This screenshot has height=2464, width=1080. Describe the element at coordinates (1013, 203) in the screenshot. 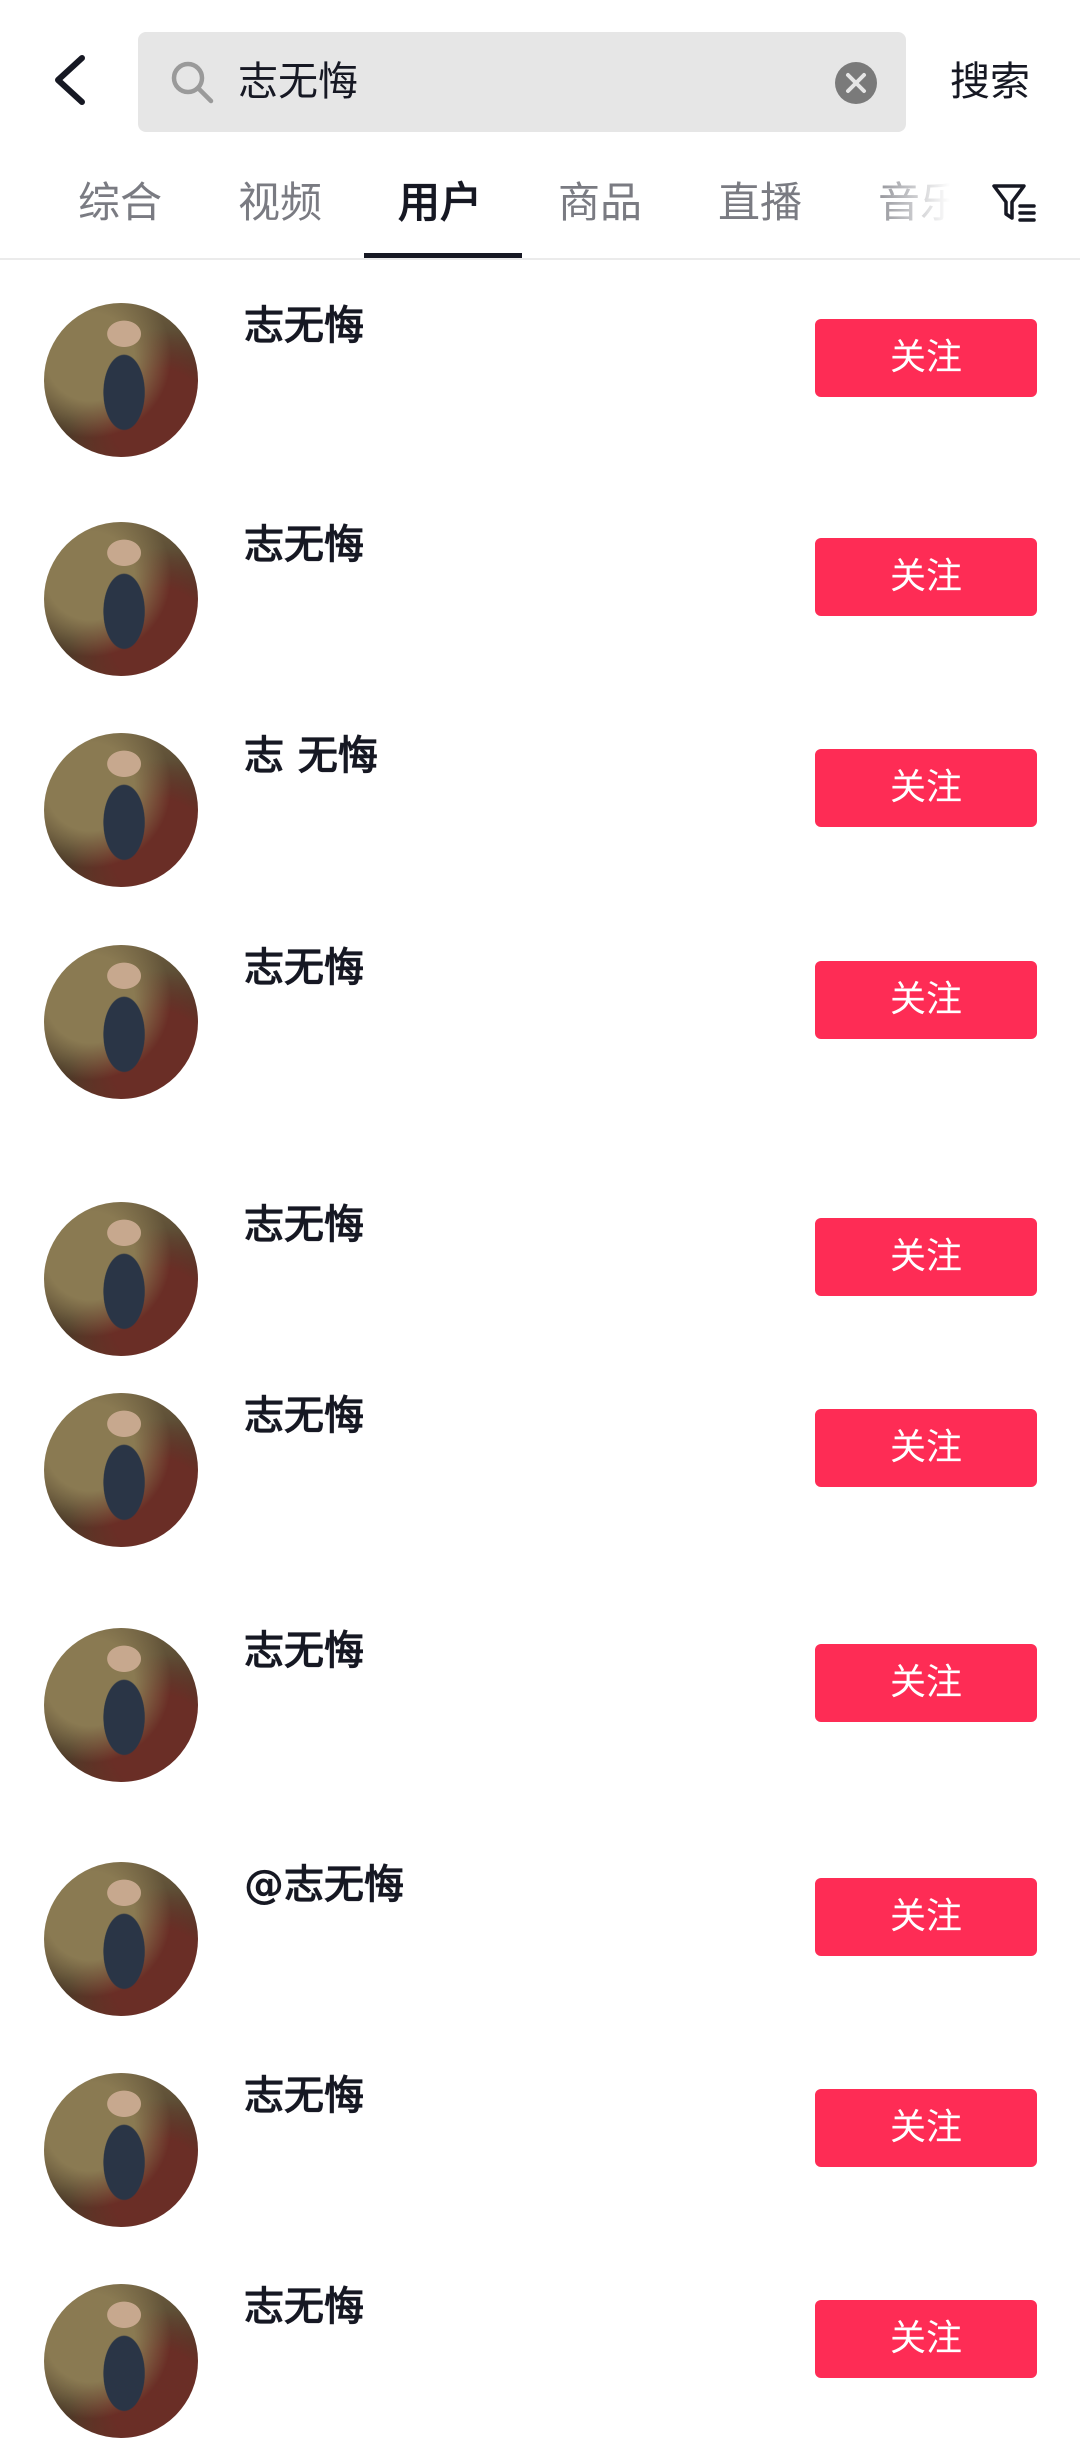

I see `filter-icon` at that location.